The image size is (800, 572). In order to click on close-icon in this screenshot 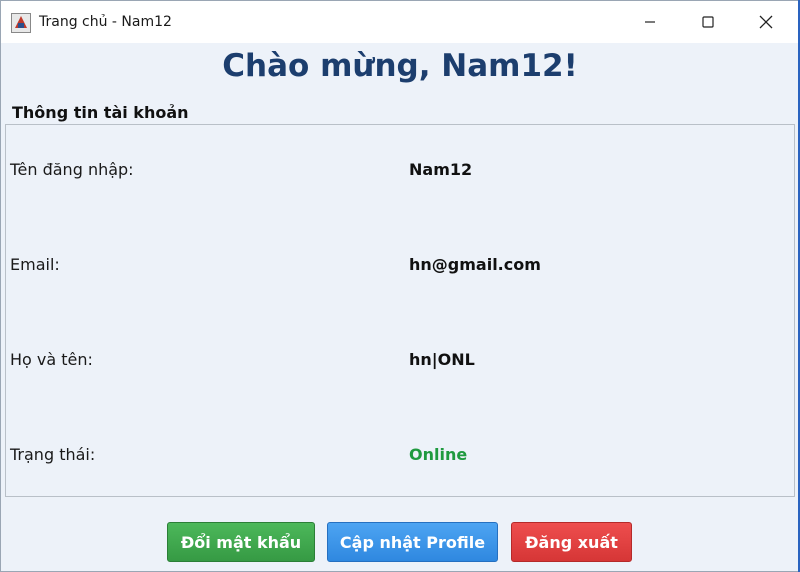, I will do `click(766, 22)`.